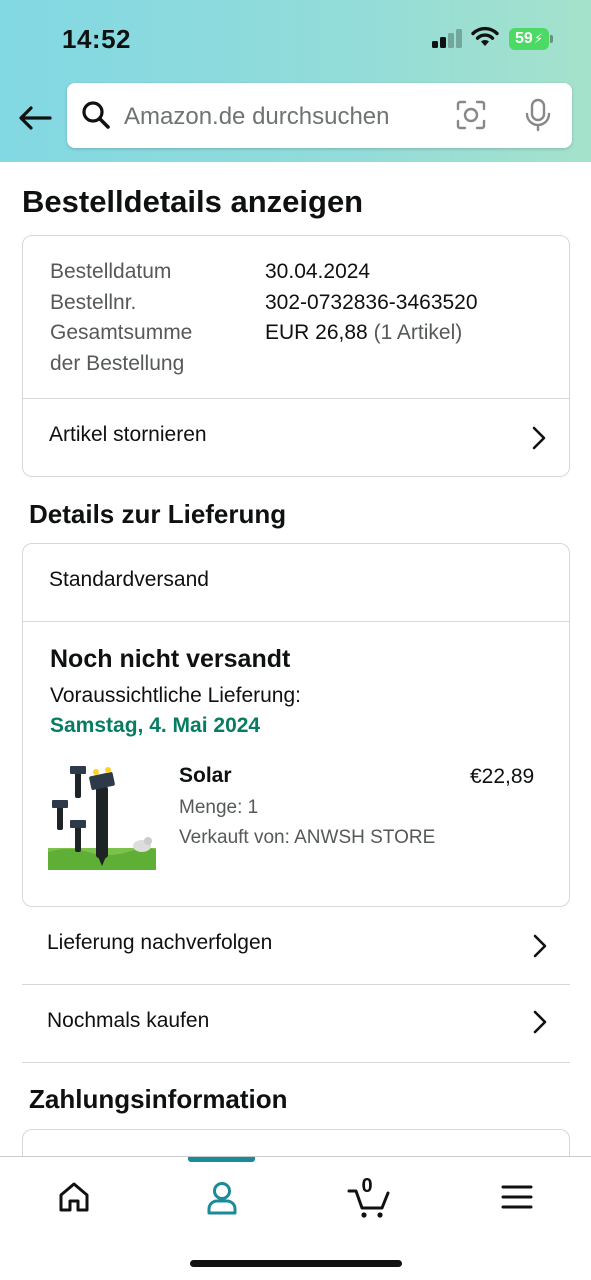 This screenshot has width=591, height=1280. Describe the element at coordinates (102, 818) in the screenshot. I see `product-image` at that location.